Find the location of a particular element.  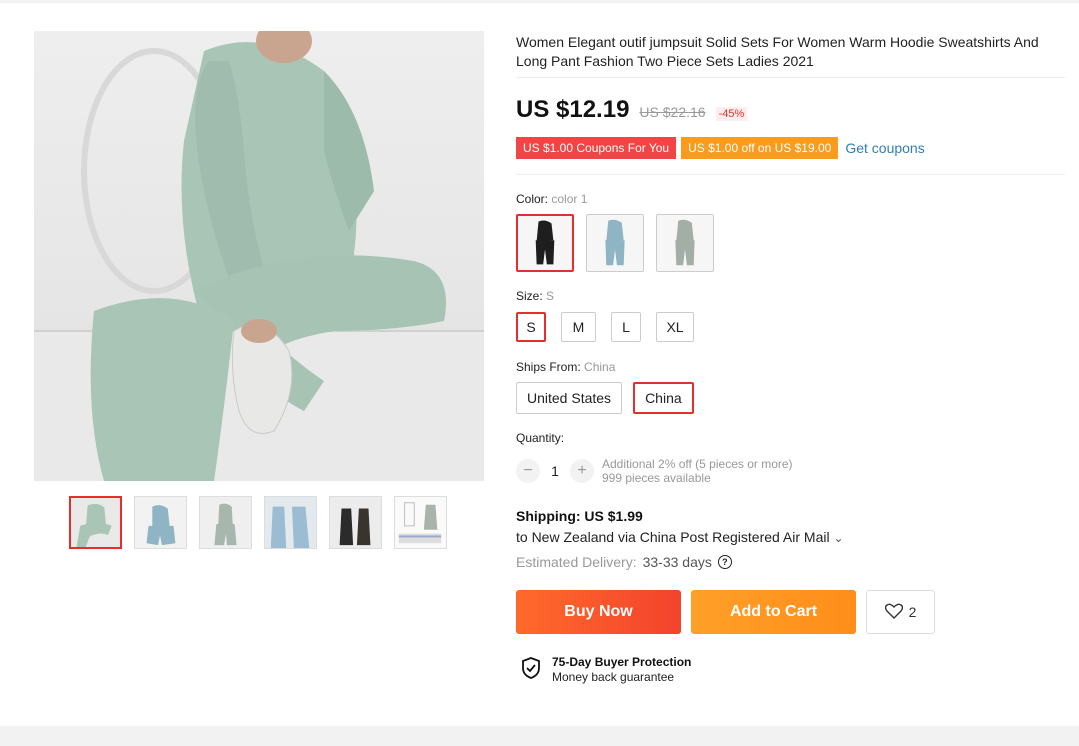

color-label: Color: color 1 is located at coordinates (551, 199).